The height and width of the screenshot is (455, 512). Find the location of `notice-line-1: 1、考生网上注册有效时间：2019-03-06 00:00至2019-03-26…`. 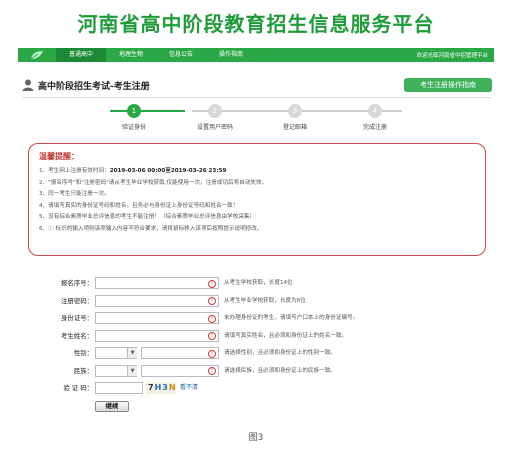

notice-line-1: 1、考生网上注册有效时间：2019-03-06 00:00至2019-03-26… is located at coordinates (257, 172).